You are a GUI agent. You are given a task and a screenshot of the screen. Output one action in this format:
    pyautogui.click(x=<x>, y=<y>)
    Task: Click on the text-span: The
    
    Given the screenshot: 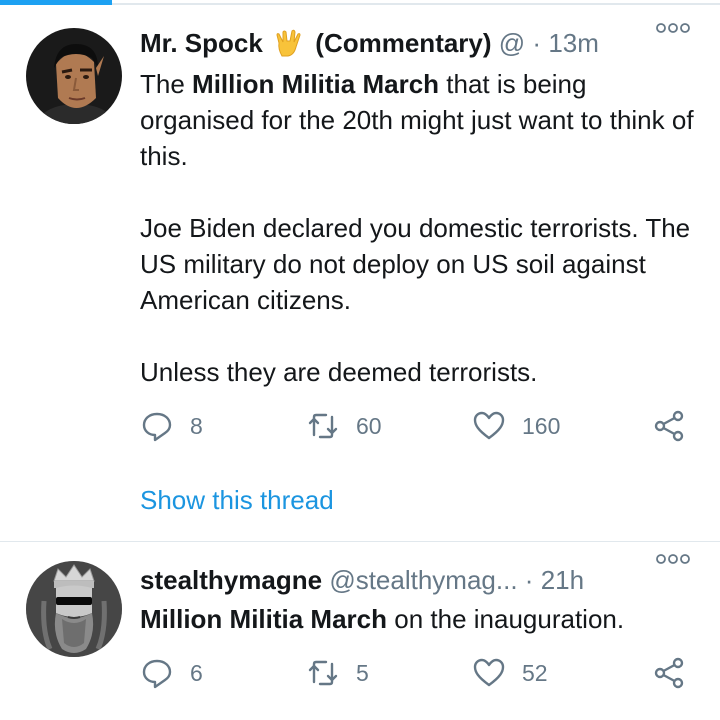 What is the action you would take?
    pyautogui.click(x=166, y=84)
    